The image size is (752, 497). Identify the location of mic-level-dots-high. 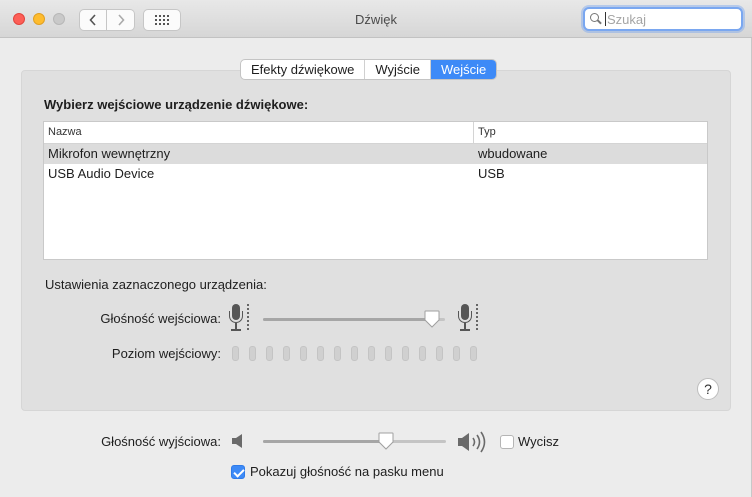
(477, 318).